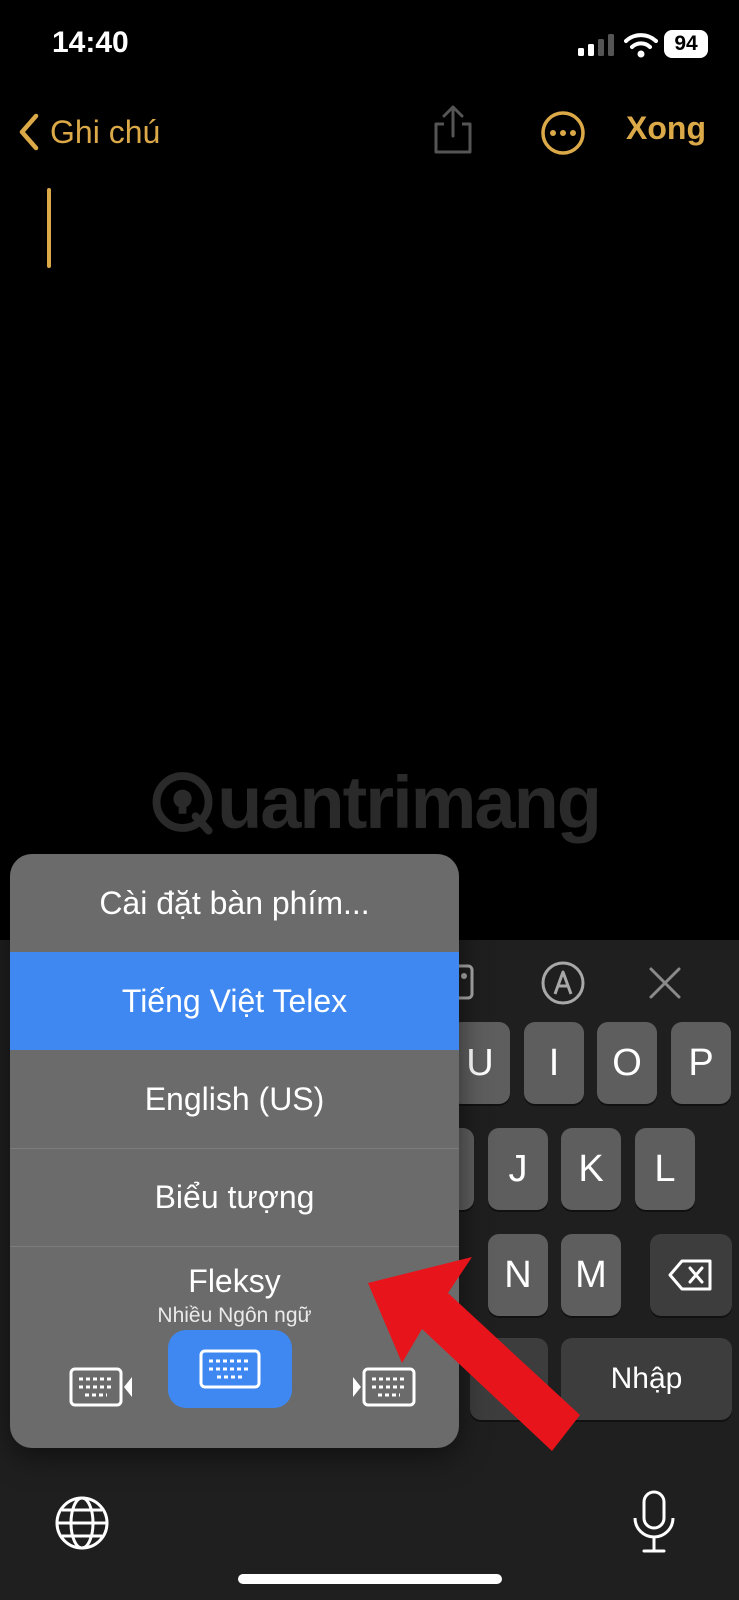  I want to click on keyboard-left-icon, so click(100, 1387).